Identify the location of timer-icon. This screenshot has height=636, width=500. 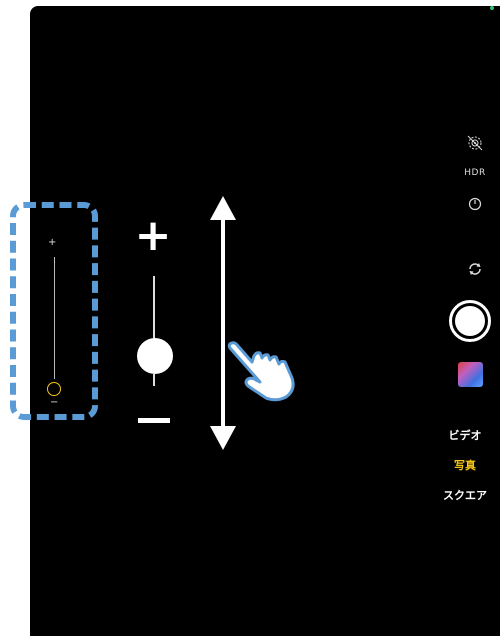
(475, 206).